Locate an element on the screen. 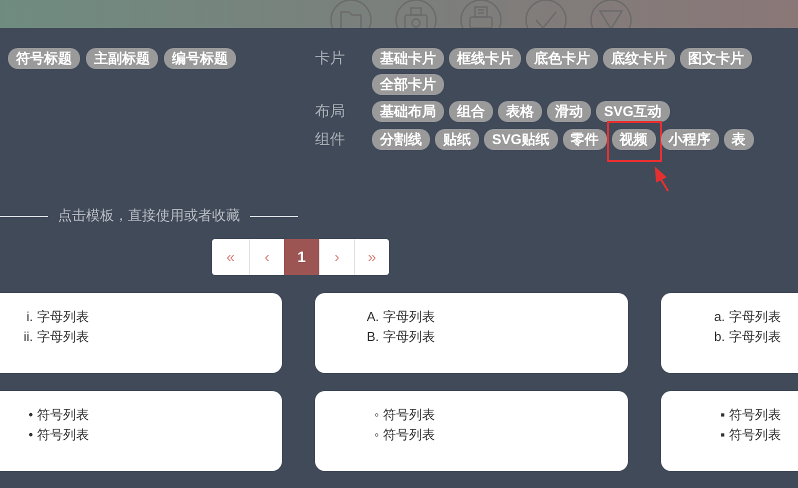 Image resolution: width=798 pixels, height=488 pixels. category-tag: 底纹卡片 is located at coordinates (639, 58).